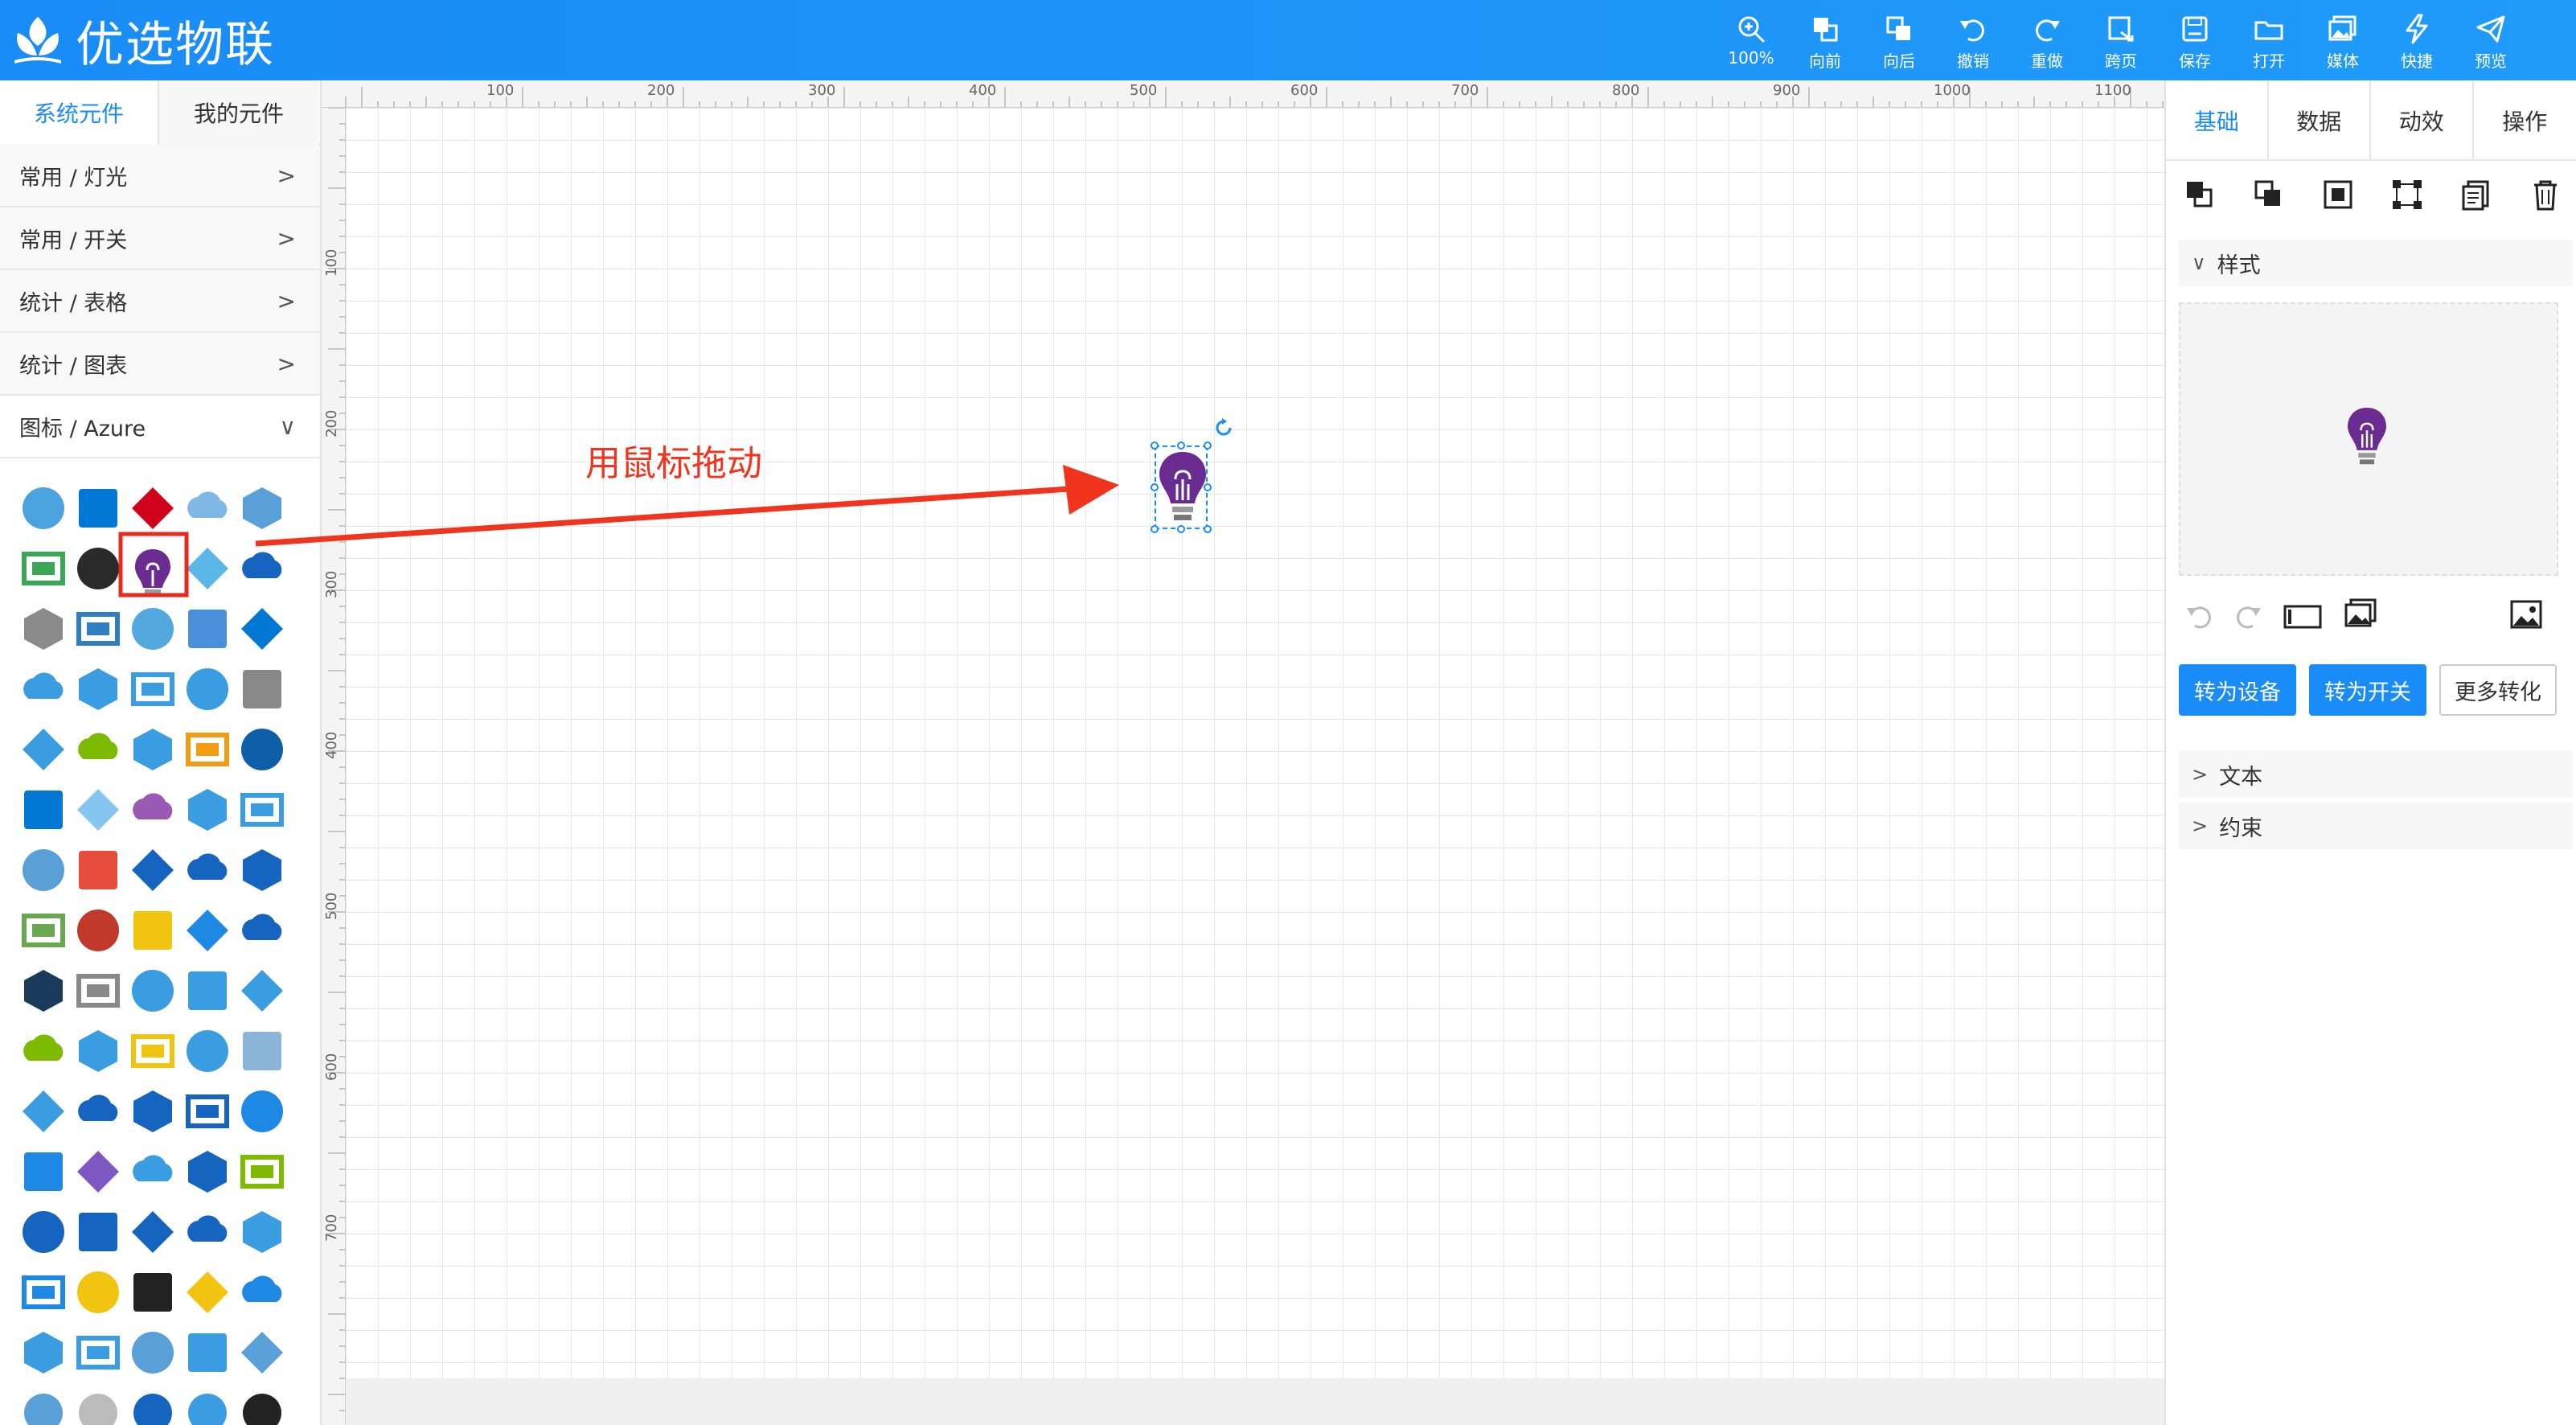 This screenshot has width=2576, height=1425. What do you see at coordinates (2407, 194) in the screenshot?
I see `group-icon` at bounding box center [2407, 194].